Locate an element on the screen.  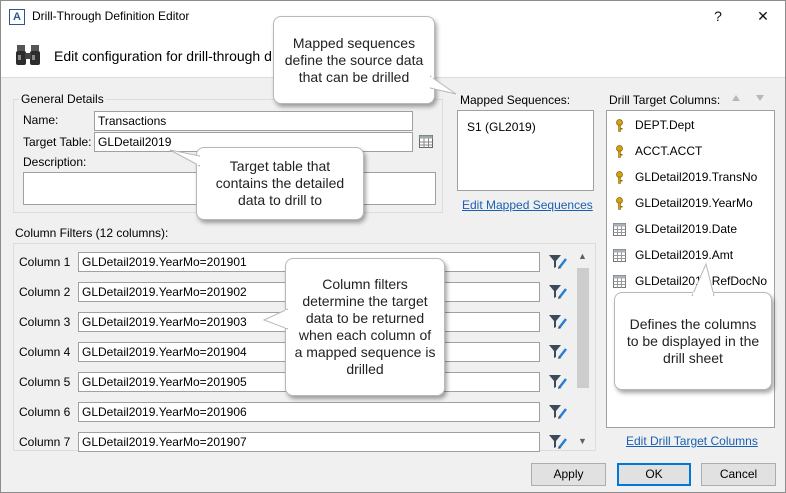
list-item: DEPT.Dept is located at coordinates (690, 126).